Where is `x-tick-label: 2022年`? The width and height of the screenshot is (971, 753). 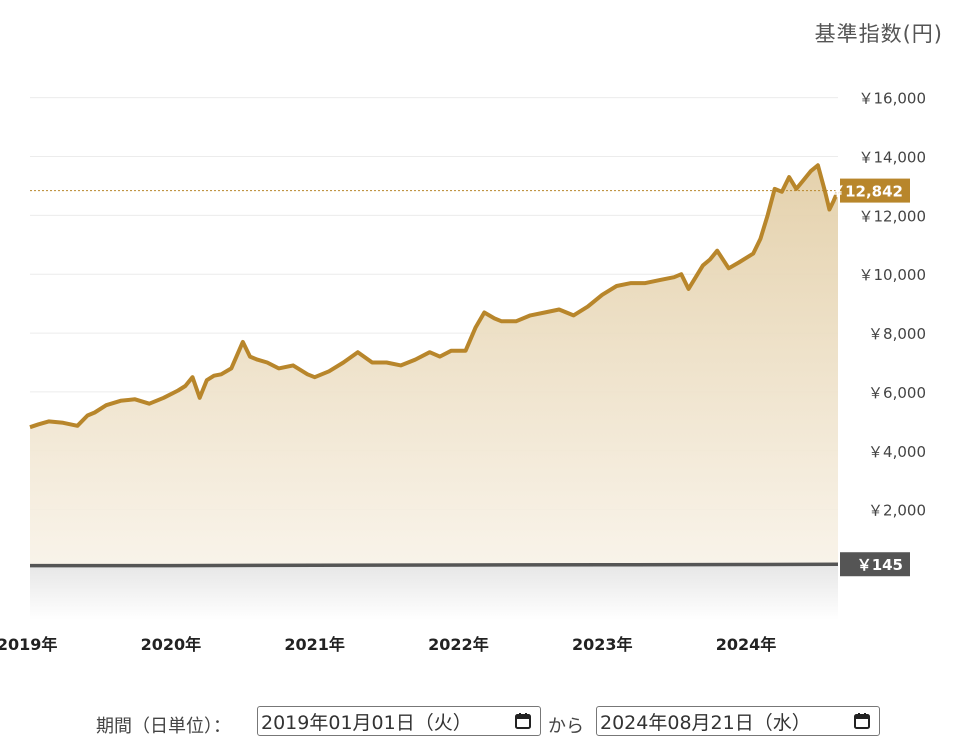
x-tick-label: 2022年 is located at coordinates (458, 644).